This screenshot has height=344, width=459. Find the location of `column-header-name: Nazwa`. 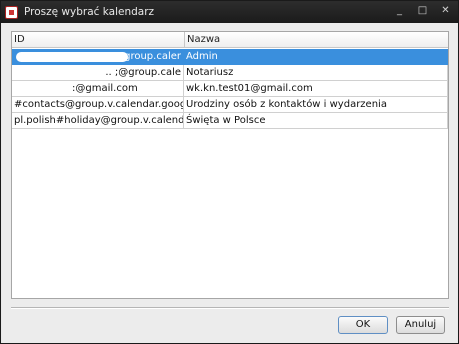

column-header-name: Nazwa is located at coordinates (316, 40).